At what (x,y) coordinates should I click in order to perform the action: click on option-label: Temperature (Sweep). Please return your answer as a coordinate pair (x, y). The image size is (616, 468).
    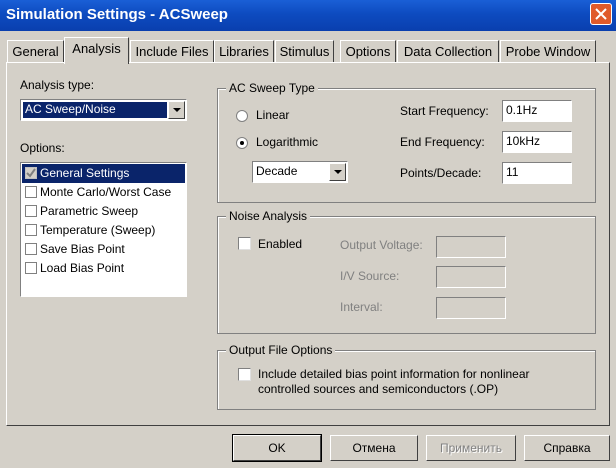
    Looking at the image, I should click on (98, 230).